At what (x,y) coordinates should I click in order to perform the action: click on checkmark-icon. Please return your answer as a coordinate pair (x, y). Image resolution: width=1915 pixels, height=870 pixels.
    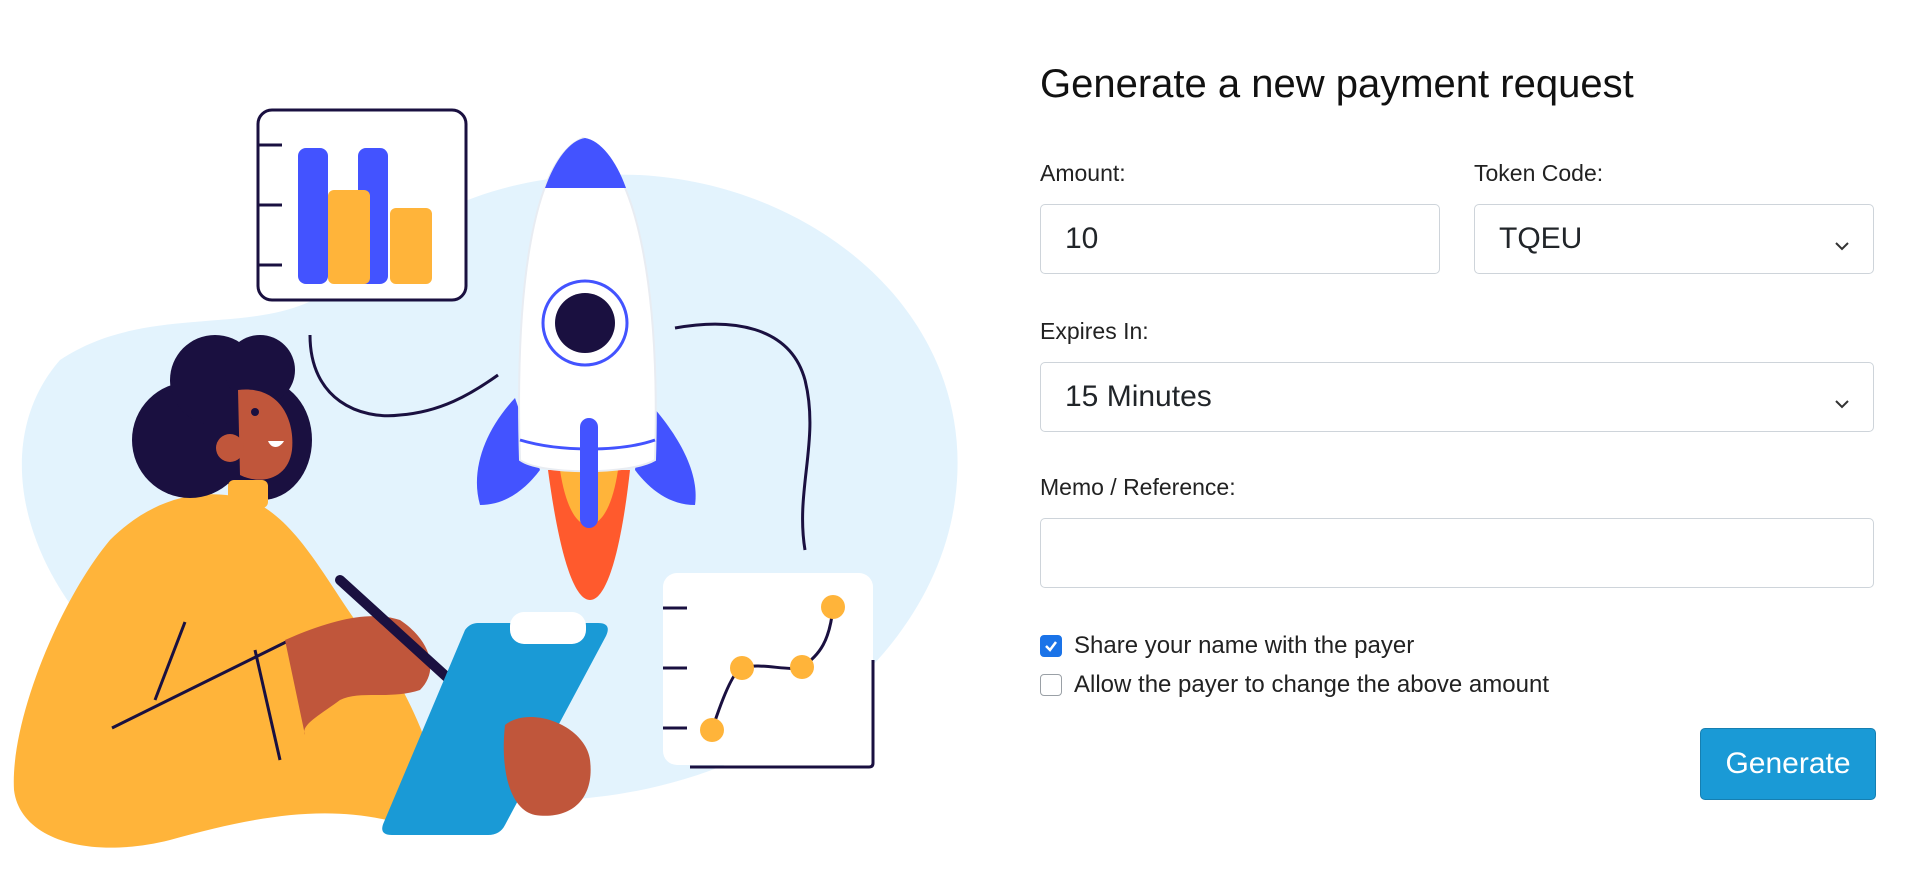
    Looking at the image, I should click on (1051, 646).